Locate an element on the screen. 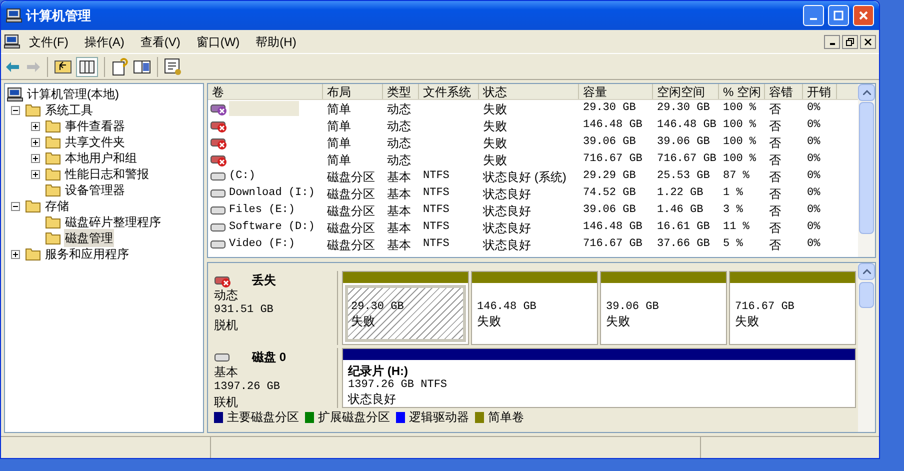  table-cell-text: 16.61 GB is located at coordinates (683, 228).